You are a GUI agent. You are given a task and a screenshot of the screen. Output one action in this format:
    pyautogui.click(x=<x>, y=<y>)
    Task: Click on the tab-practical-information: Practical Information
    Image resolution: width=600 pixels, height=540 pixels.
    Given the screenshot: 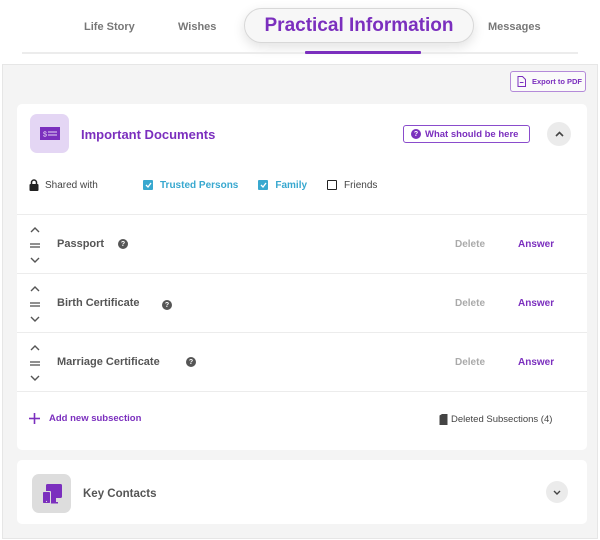 What is the action you would take?
    pyautogui.click(x=359, y=25)
    